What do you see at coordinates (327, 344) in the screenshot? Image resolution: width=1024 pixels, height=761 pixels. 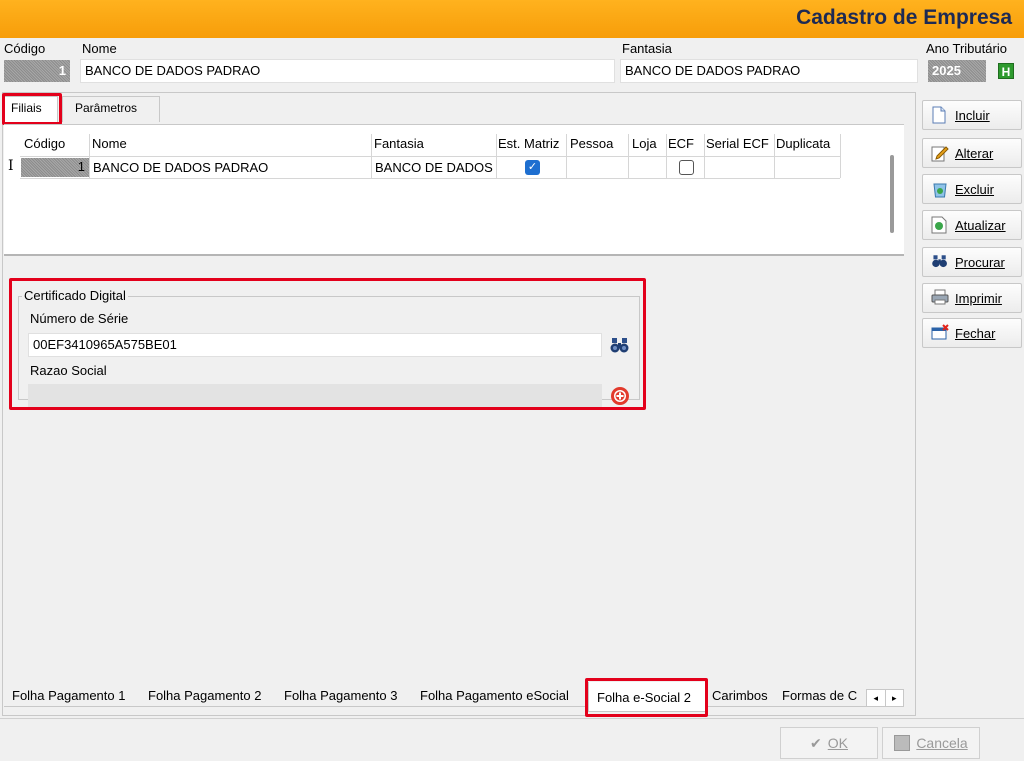 I see `highlight-certificado` at bounding box center [327, 344].